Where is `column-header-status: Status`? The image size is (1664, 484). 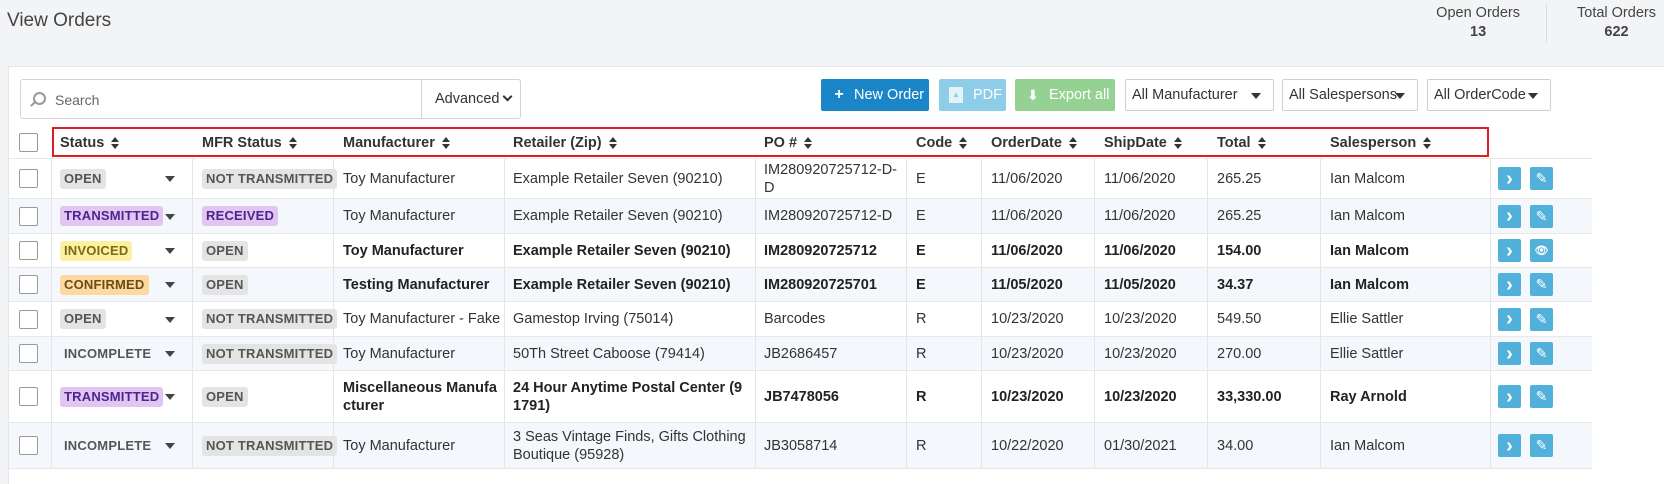 column-header-status: Status is located at coordinates (90, 142).